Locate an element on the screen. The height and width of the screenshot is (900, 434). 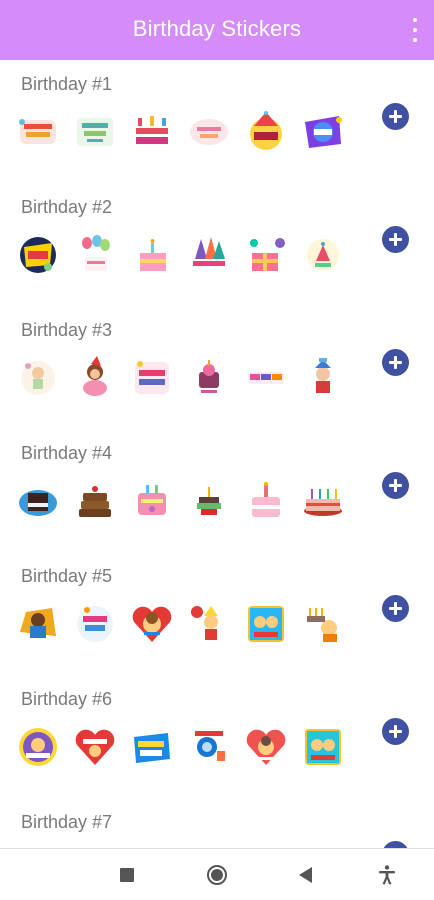
sticker-pack-name: Birthday #5 is located at coordinates (67, 576).